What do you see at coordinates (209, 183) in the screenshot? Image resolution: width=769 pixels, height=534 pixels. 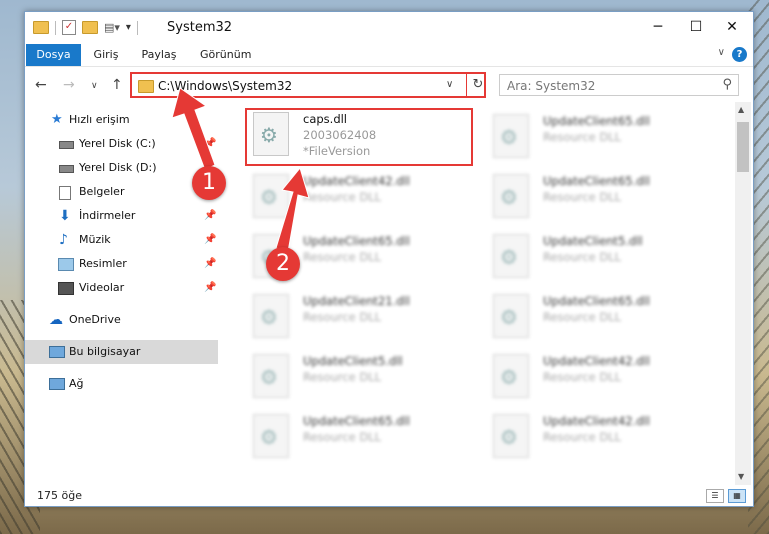 I see `step-badge-1: 1` at bounding box center [209, 183].